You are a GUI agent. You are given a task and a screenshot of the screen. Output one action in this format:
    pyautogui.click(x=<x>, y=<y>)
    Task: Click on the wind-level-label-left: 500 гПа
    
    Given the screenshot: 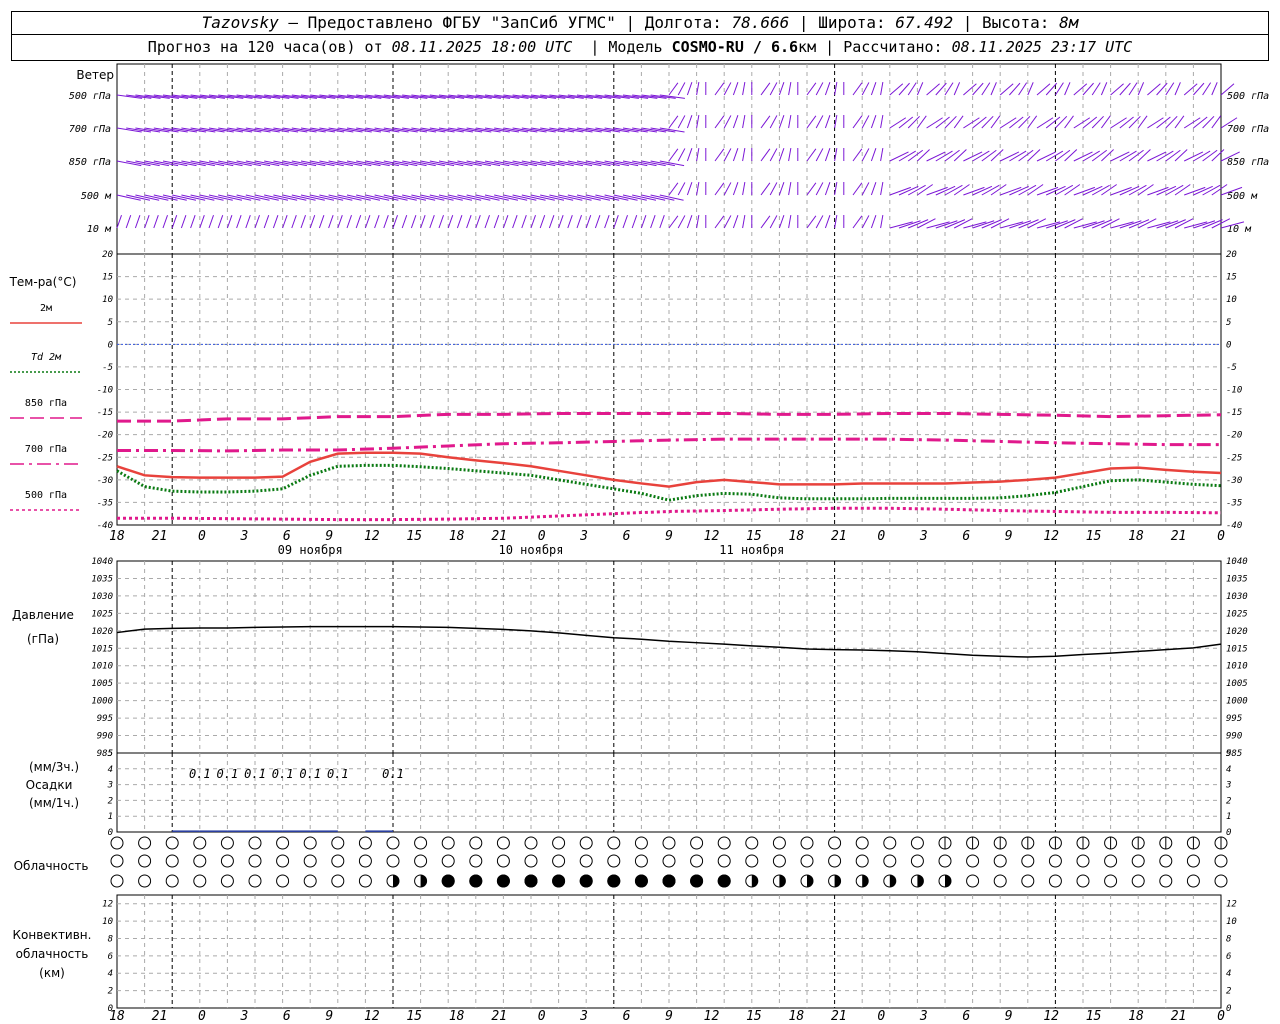 What is the action you would take?
    pyautogui.click(x=90, y=96)
    